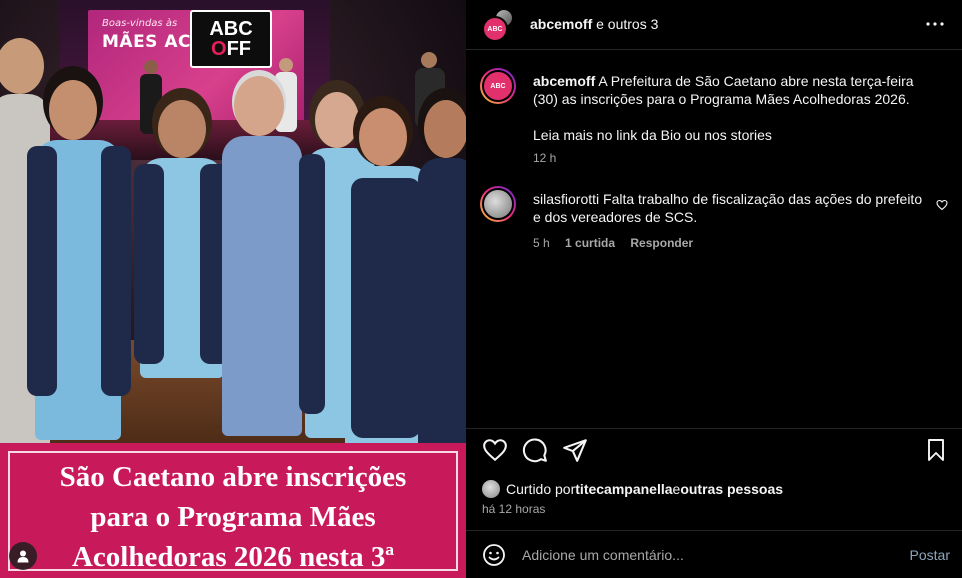 Image resolution: width=962 pixels, height=578 pixels. What do you see at coordinates (541, 489) in the screenshot?
I see `likes-prefix: Curtido por` at bounding box center [541, 489].